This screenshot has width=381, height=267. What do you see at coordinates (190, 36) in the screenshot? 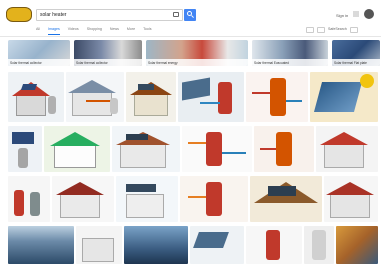
I see `header-divider` at bounding box center [190, 36].